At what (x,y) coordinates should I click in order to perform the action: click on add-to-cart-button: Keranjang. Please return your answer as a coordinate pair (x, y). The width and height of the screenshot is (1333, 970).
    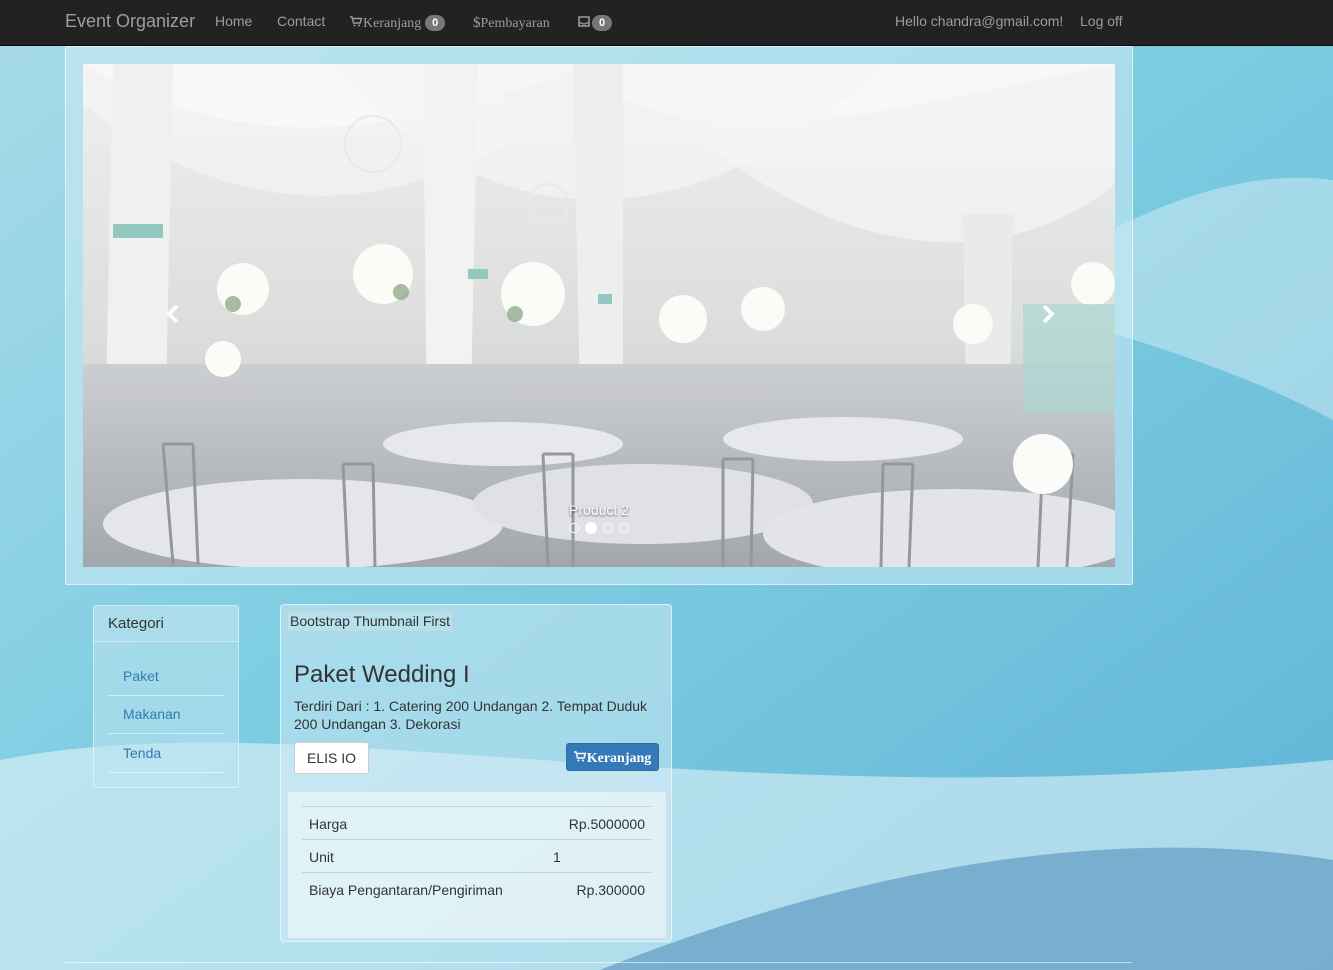
    Looking at the image, I should click on (612, 757).